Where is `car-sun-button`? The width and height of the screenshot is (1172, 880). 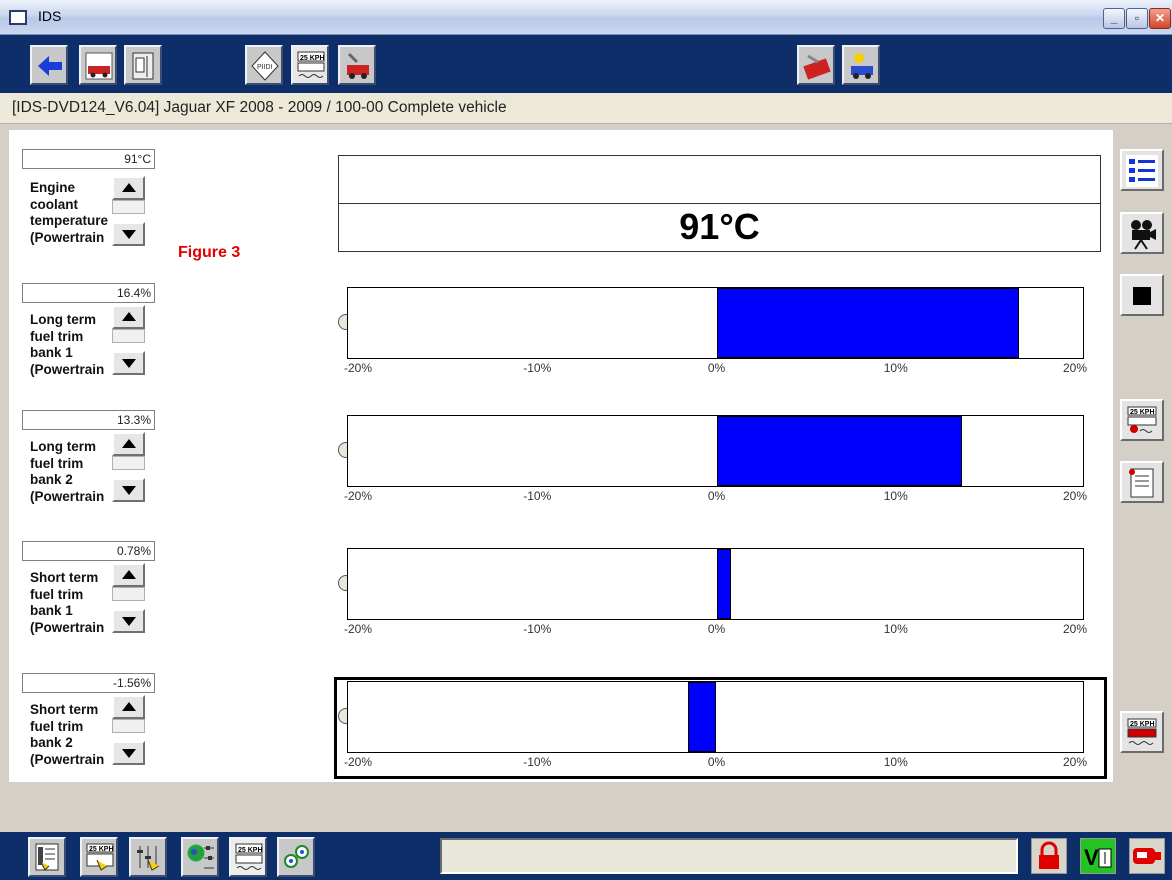
car-sun-button is located at coordinates (861, 65).